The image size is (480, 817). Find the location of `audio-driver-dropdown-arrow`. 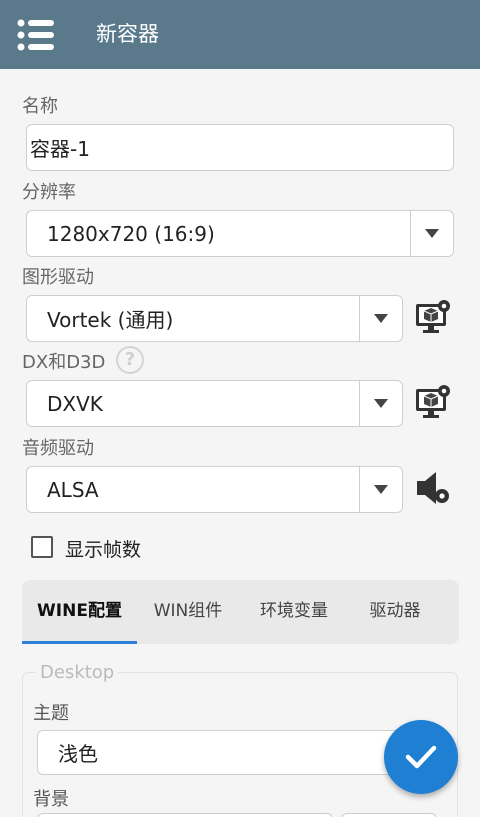

audio-driver-dropdown-arrow is located at coordinates (381, 489).